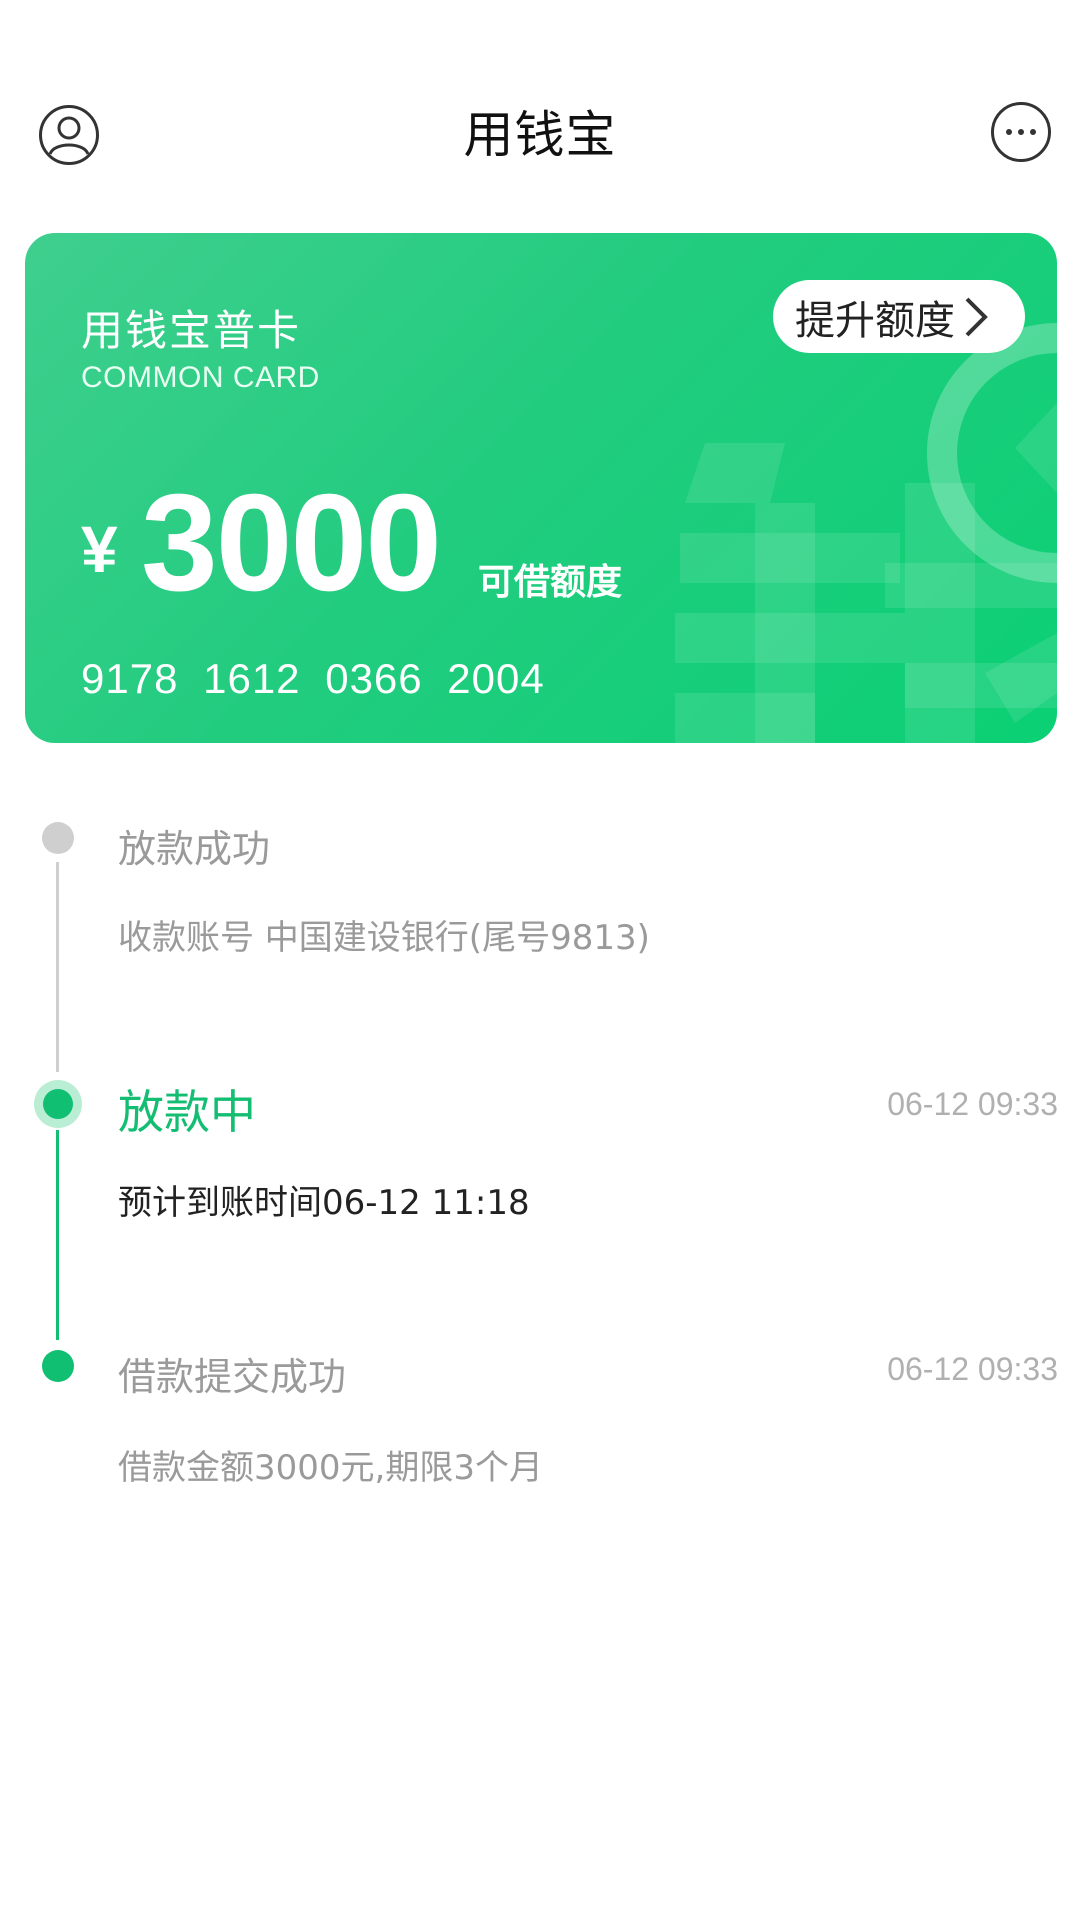 The image size is (1080, 1920). What do you see at coordinates (540, 135) in the screenshot?
I see `page-title: 用钱宝` at bounding box center [540, 135].